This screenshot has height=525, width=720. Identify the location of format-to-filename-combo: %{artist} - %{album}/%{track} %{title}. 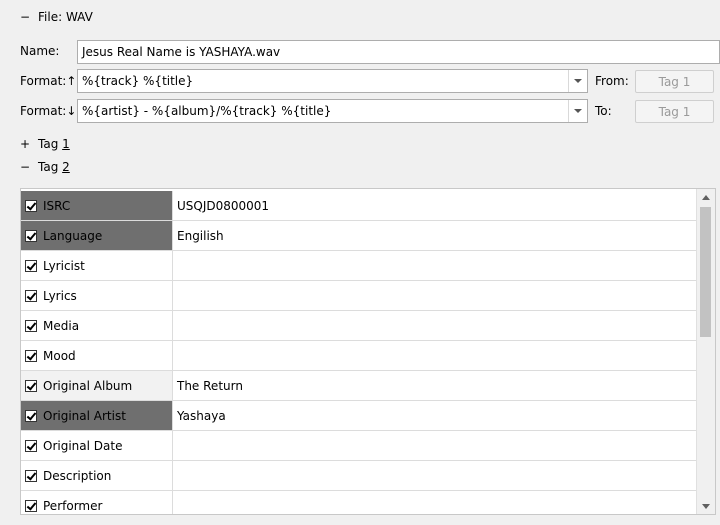
(332, 111).